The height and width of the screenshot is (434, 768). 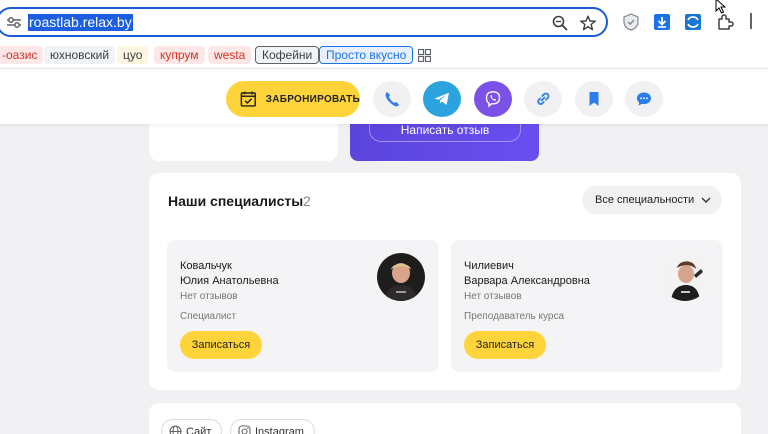 I want to click on mouse-cursor-icon, so click(x=721, y=7).